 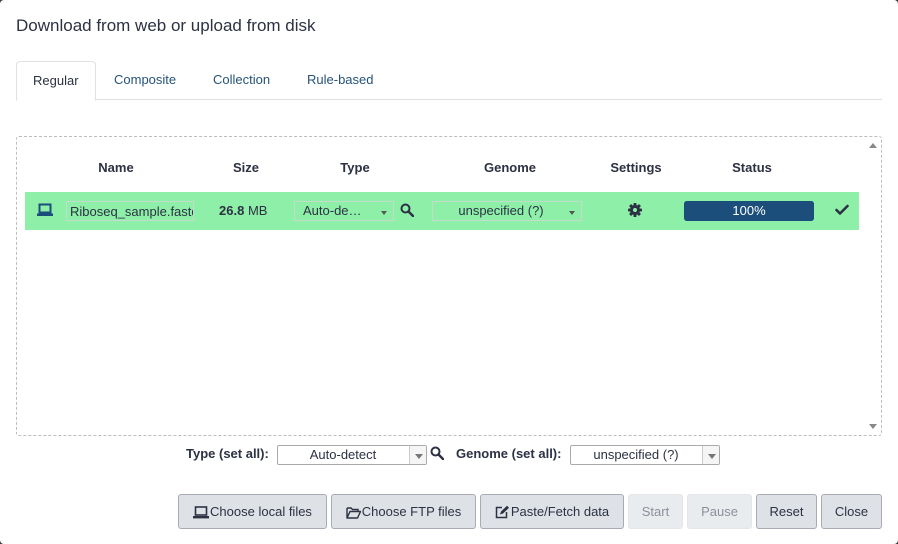 What do you see at coordinates (449, 81) in the screenshot?
I see `upload-tabs: Regular Composite Collection Rule-based` at bounding box center [449, 81].